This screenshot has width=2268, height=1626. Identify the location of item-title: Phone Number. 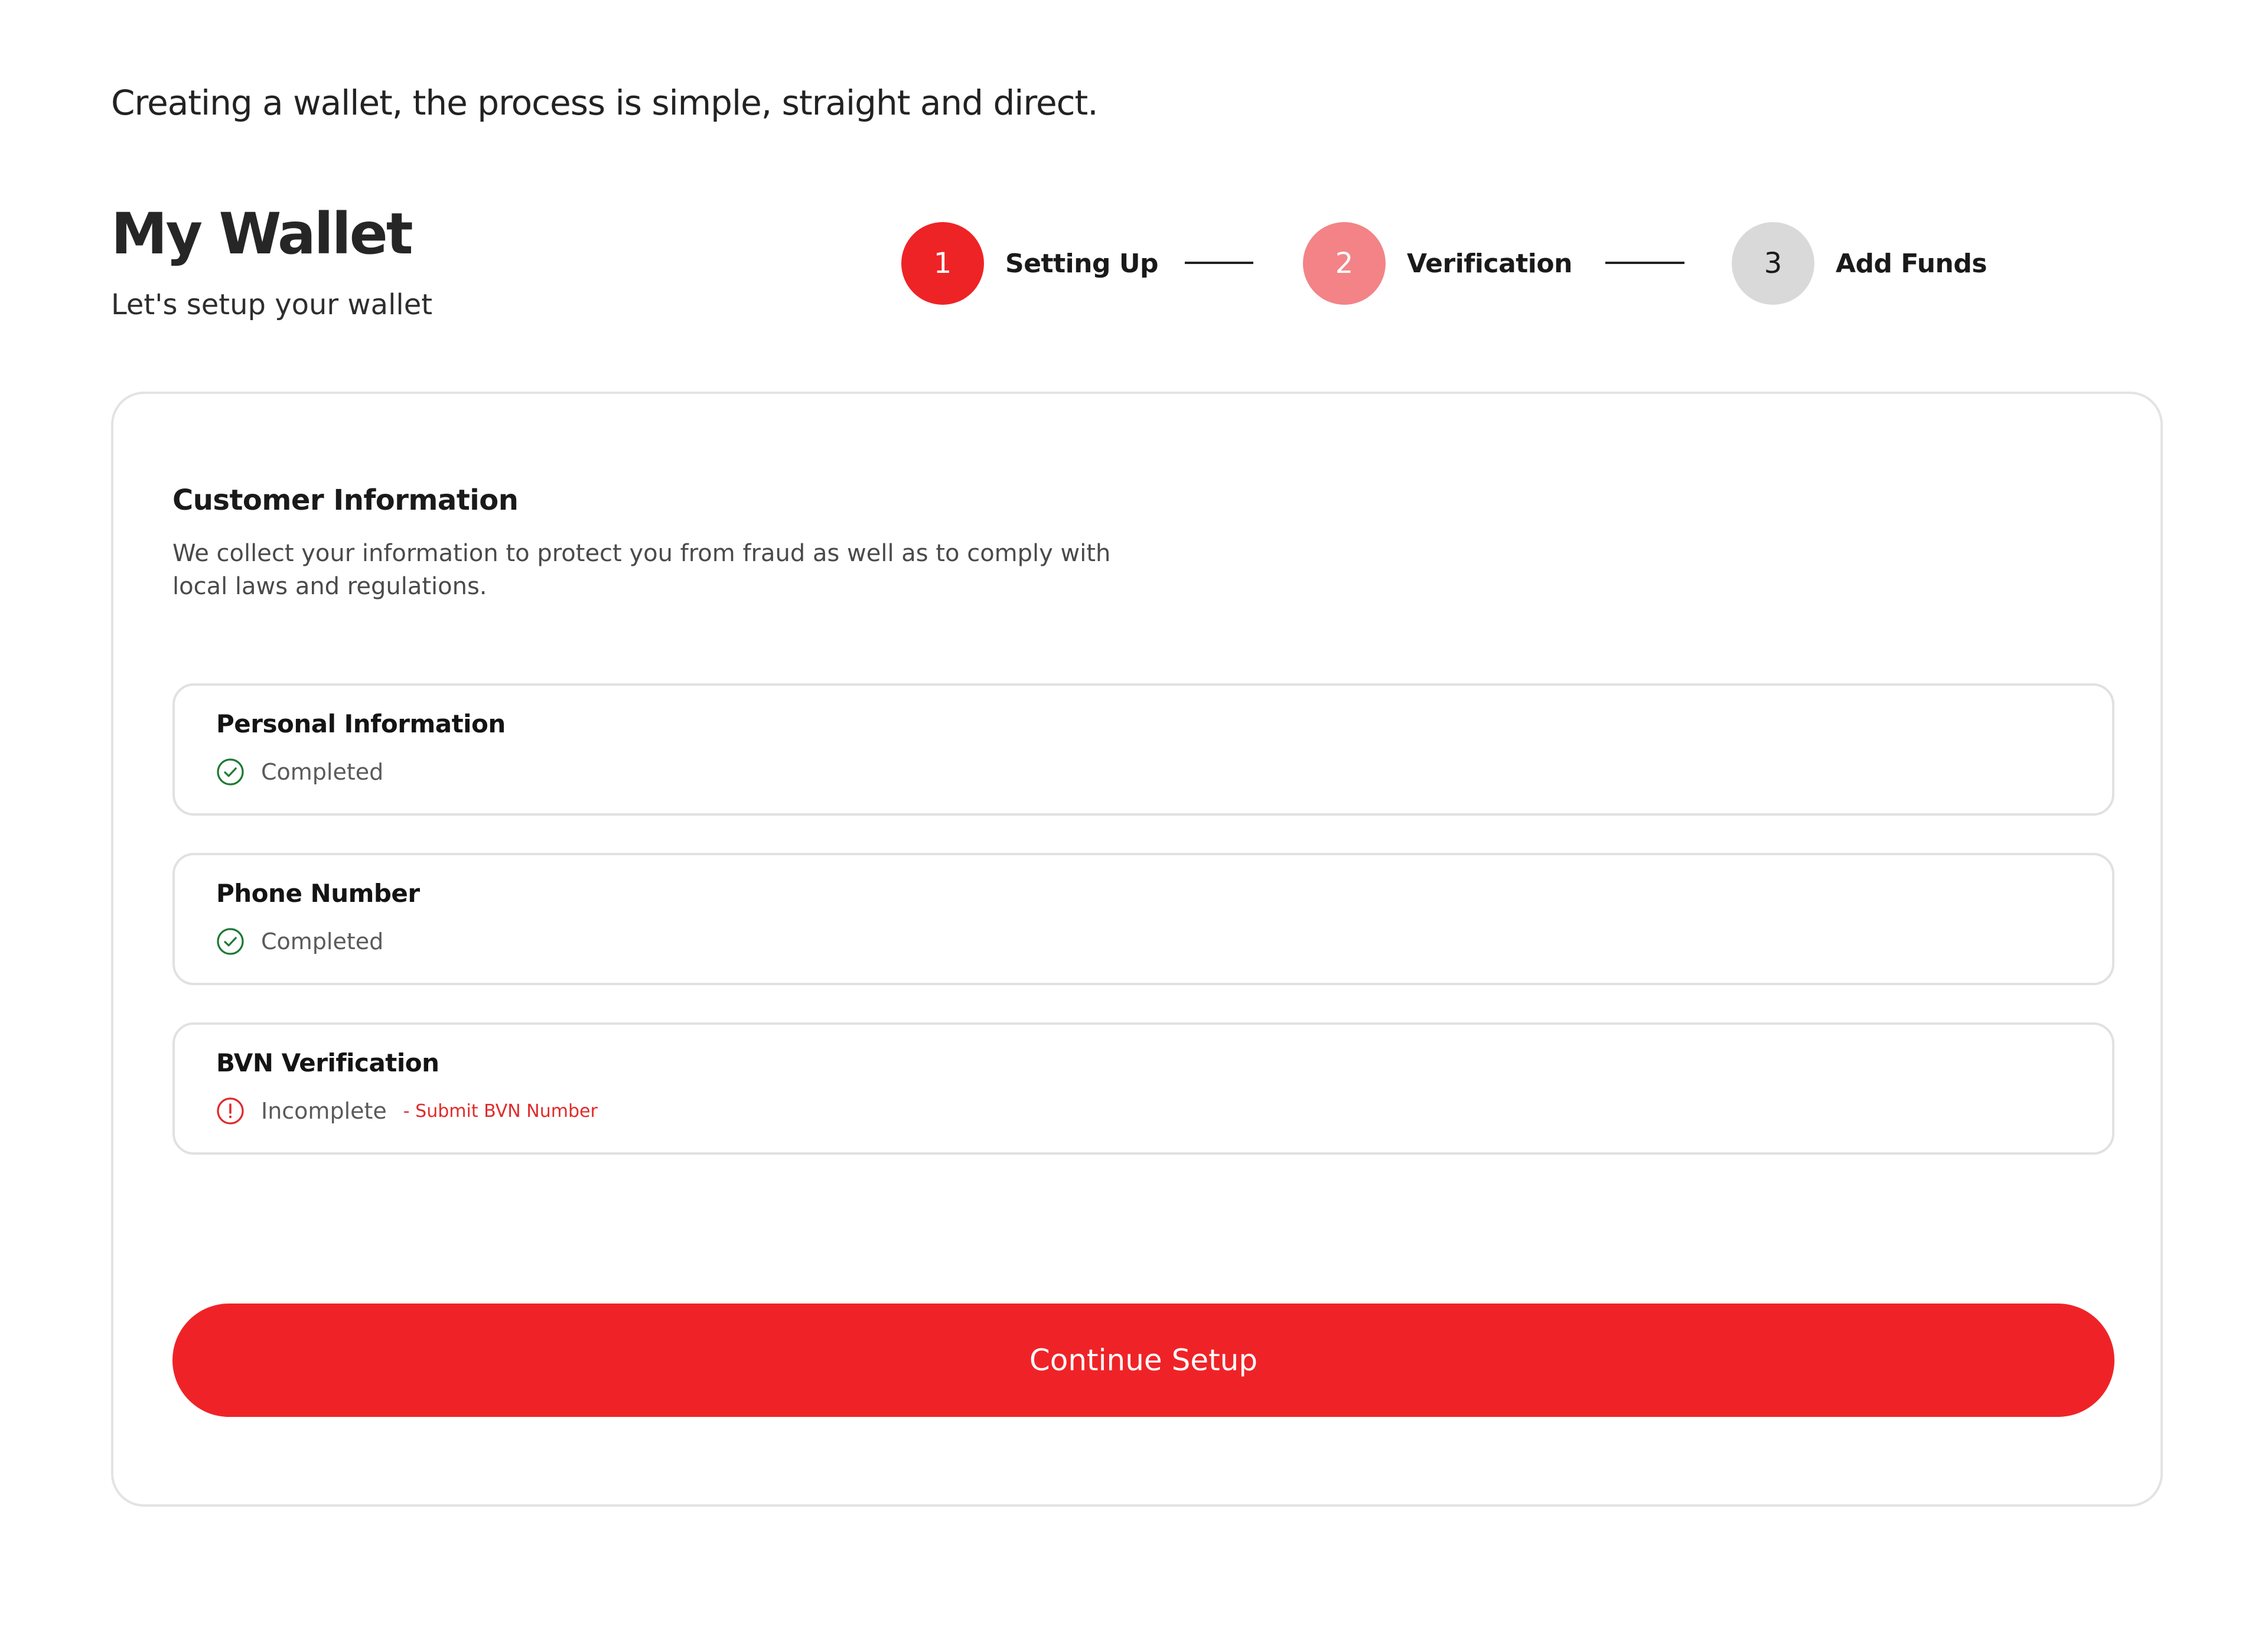
(318, 894).